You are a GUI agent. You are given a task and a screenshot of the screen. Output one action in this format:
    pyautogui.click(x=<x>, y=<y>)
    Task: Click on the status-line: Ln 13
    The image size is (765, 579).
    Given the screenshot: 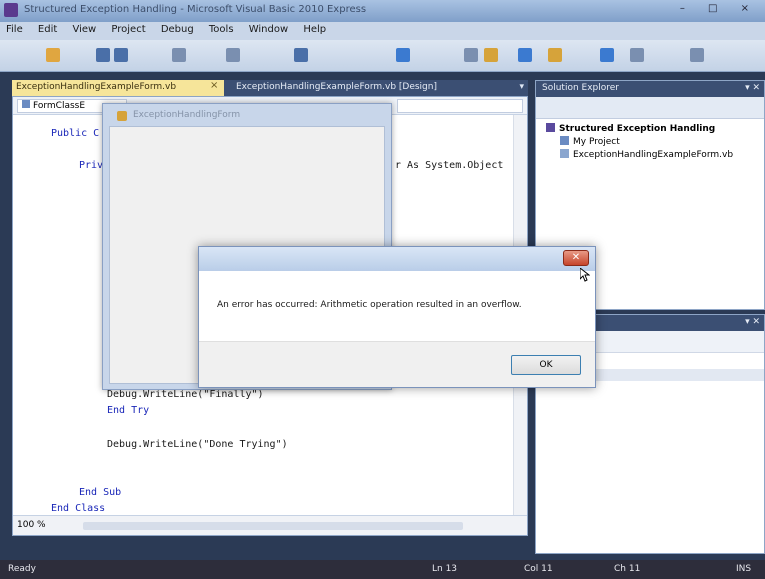 What is the action you would take?
    pyautogui.click(x=445, y=569)
    